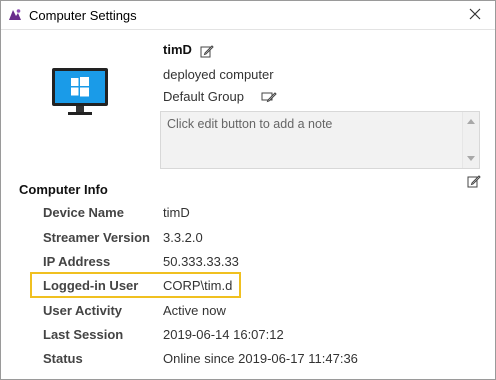  What do you see at coordinates (269, 97) in the screenshot?
I see `edit-group-icon` at bounding box center [269, 97].